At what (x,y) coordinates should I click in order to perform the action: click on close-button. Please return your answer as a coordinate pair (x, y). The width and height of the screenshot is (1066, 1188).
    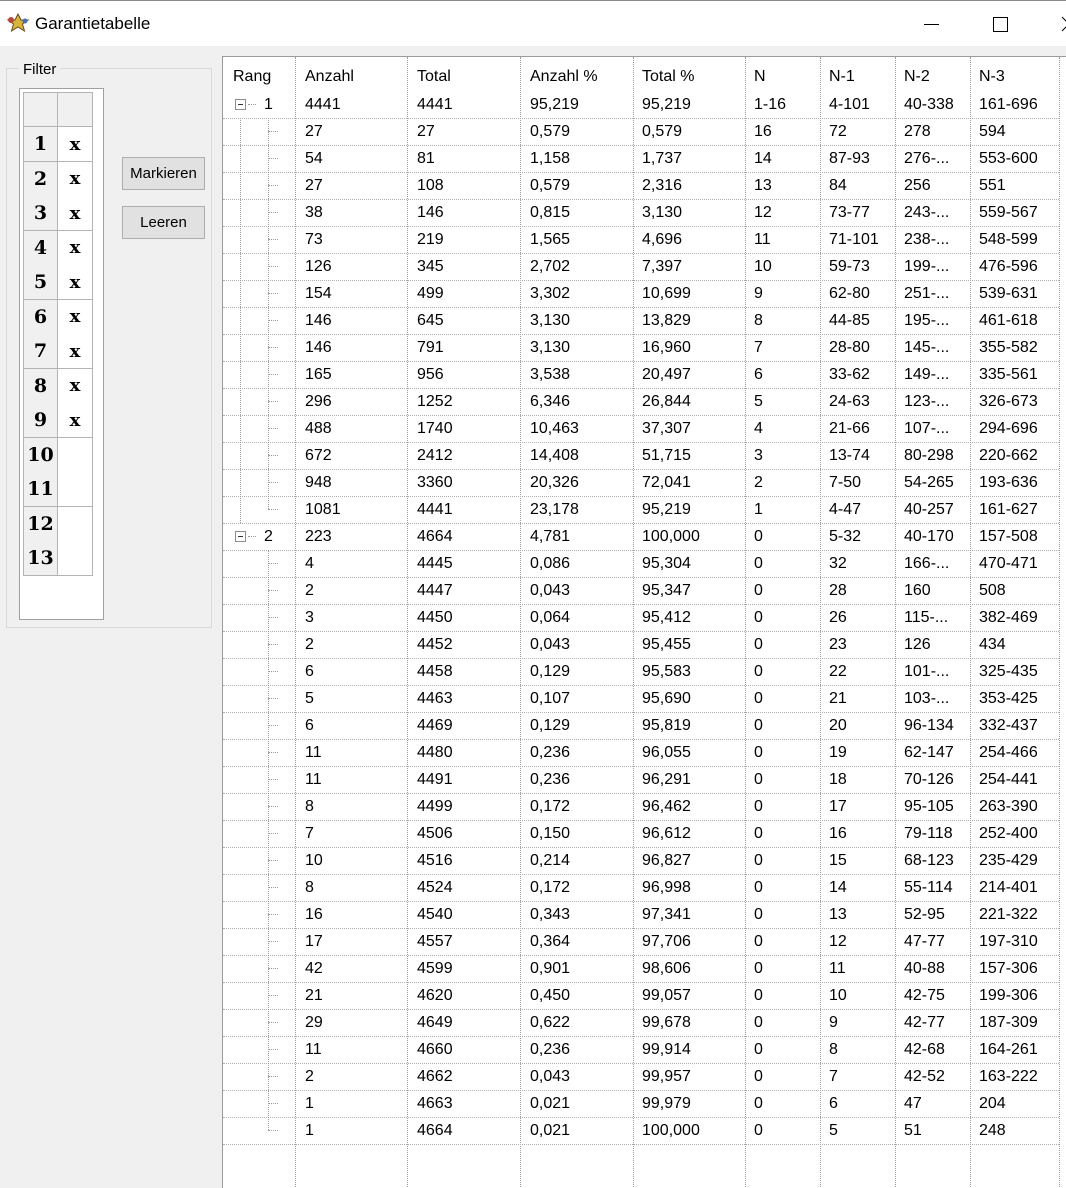
    Looking at the image, I should click on (1055, 24).